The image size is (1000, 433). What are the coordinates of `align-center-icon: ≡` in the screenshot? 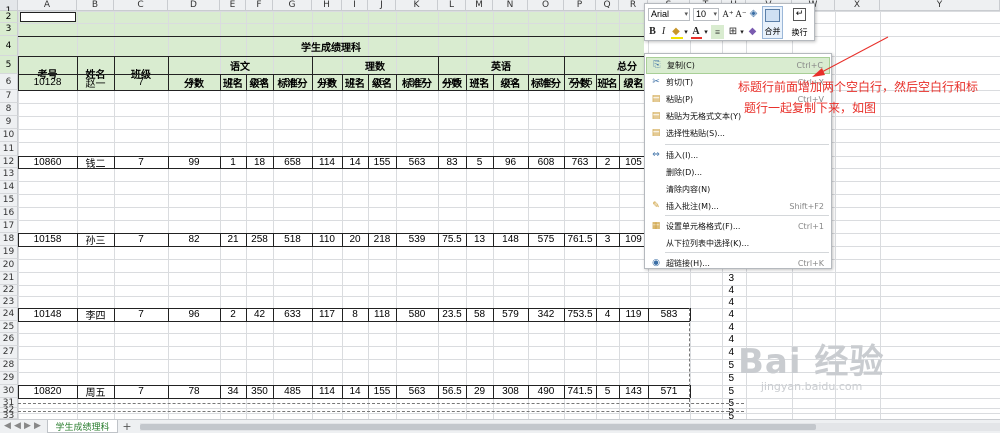 It's located at (717, 32).